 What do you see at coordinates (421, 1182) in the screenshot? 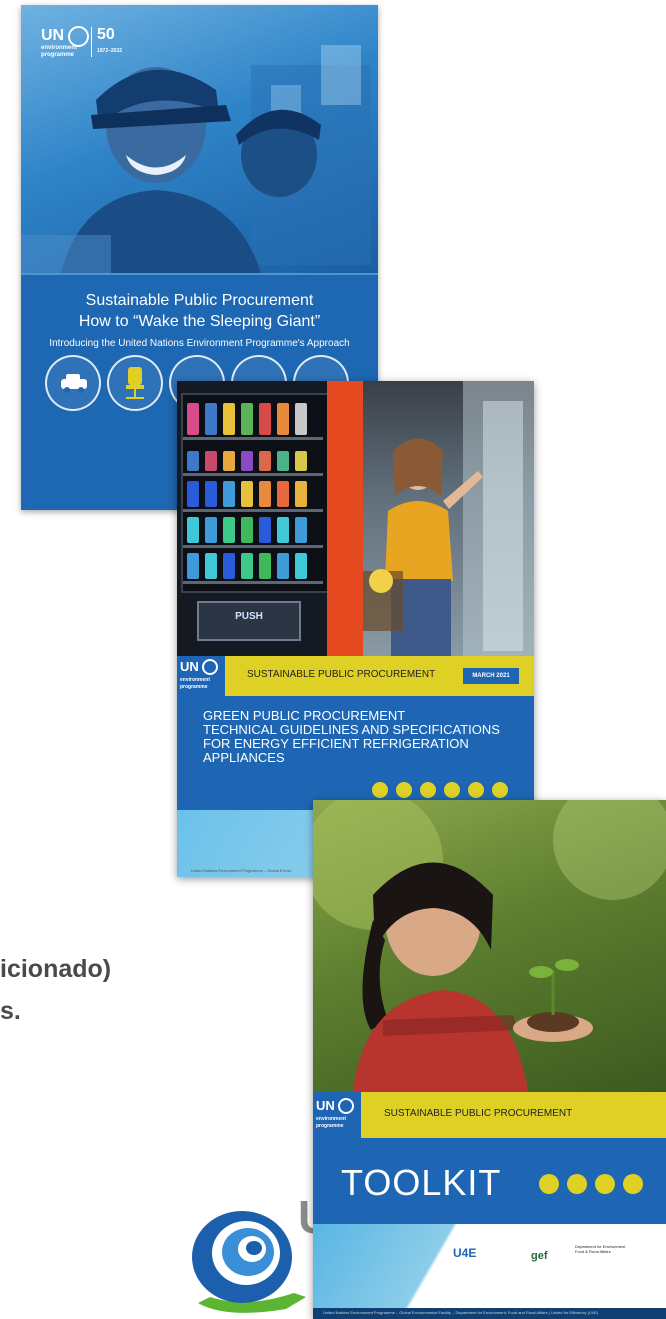
I see `cover3-title: TOOLKIT` at bounding box center [421, 1182].